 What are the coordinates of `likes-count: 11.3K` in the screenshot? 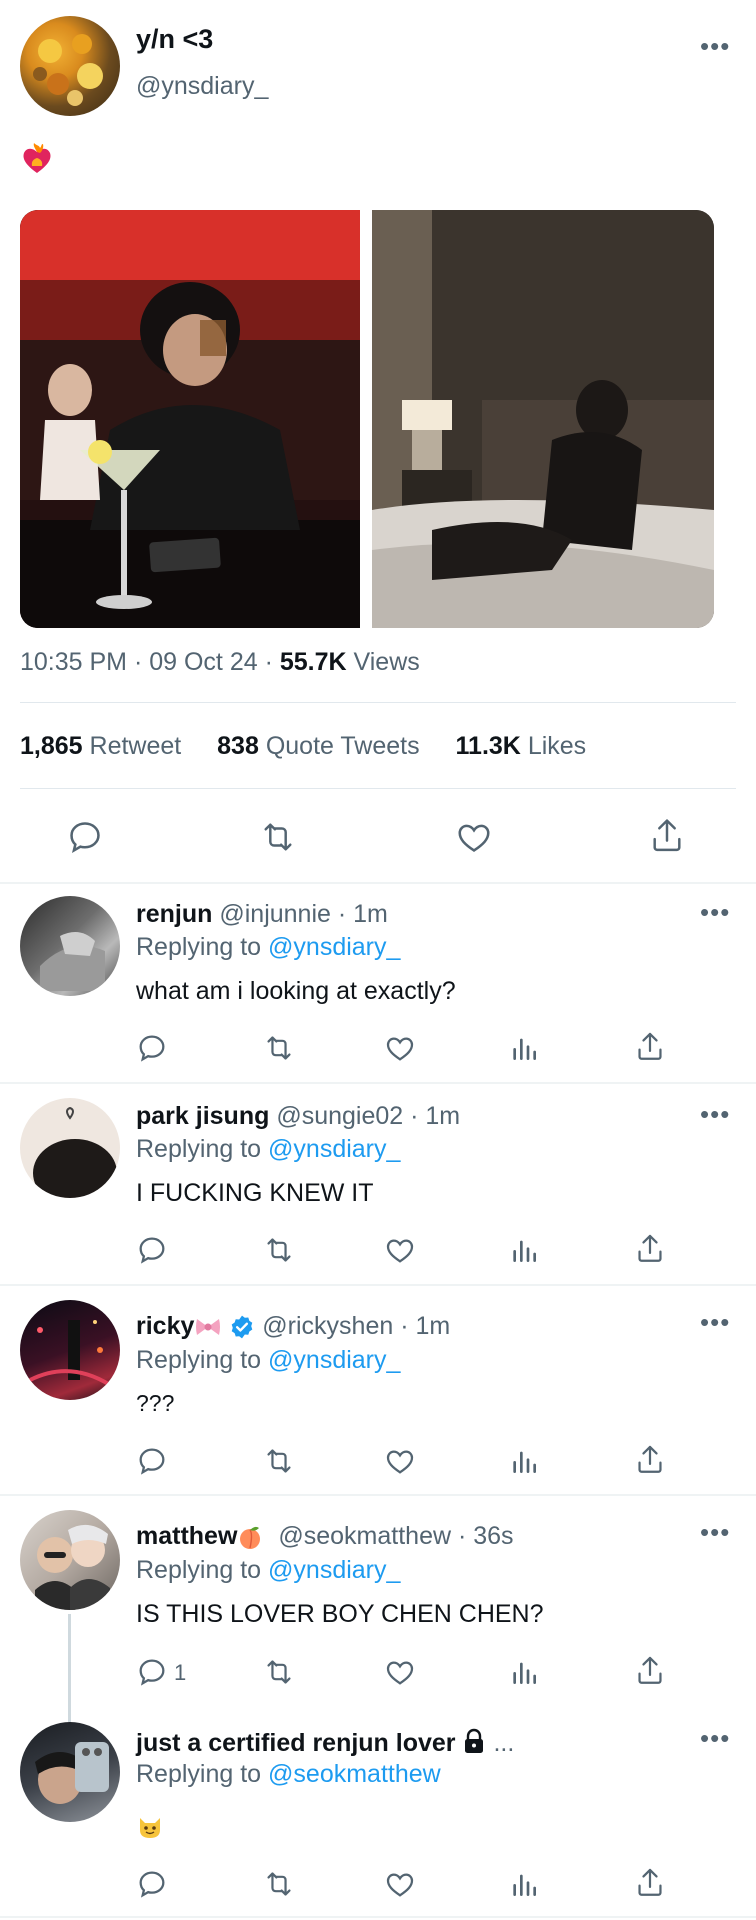 It's located at (488, 746).